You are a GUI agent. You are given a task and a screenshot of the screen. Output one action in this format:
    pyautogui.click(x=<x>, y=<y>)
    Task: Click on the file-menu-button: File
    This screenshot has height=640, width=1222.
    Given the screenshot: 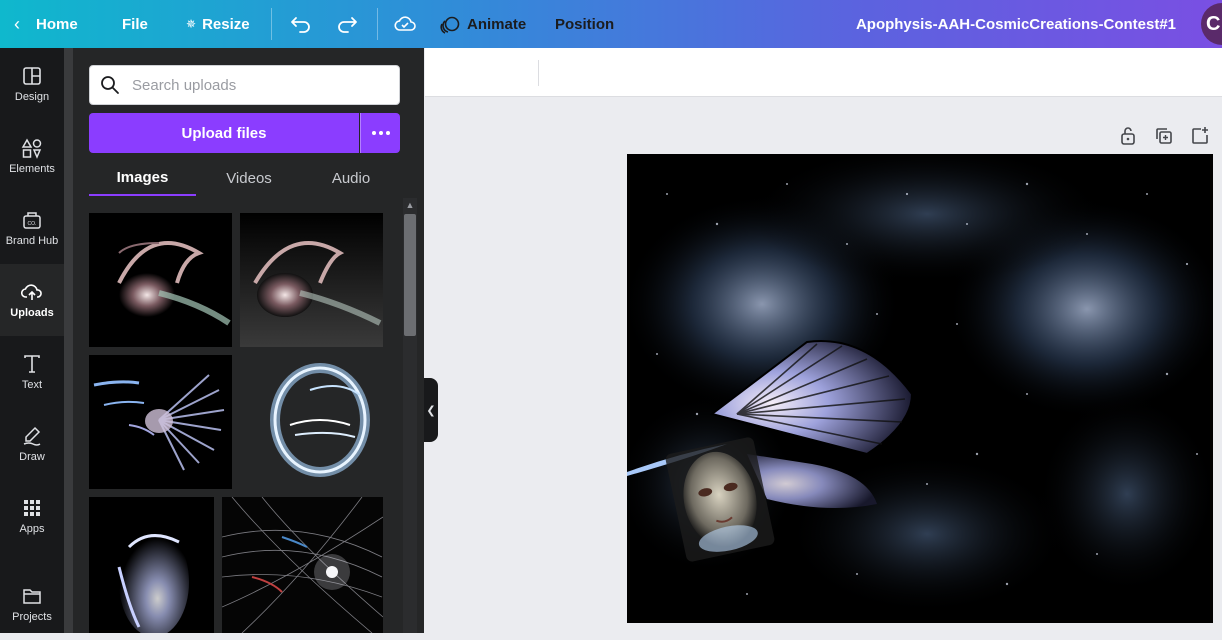 What is the action you would take?
    pyautogui.click(x=135, y=24)
    